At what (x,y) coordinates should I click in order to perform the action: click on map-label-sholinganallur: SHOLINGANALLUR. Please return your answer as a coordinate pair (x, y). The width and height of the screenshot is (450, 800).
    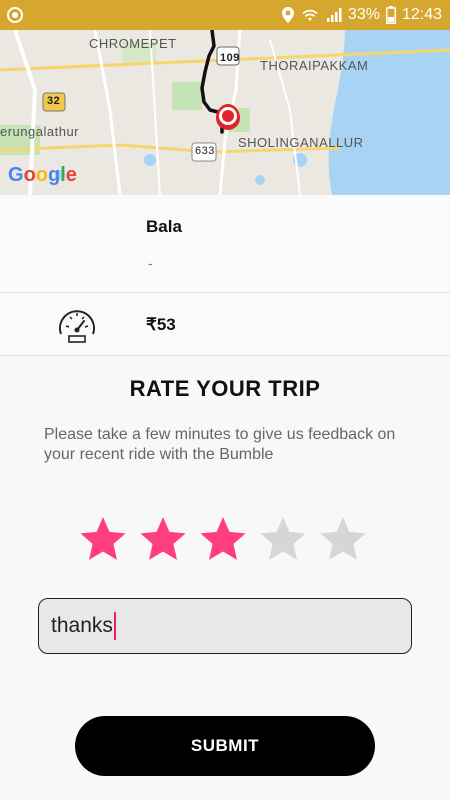
    Looking at the image, I should click on (301, 142).